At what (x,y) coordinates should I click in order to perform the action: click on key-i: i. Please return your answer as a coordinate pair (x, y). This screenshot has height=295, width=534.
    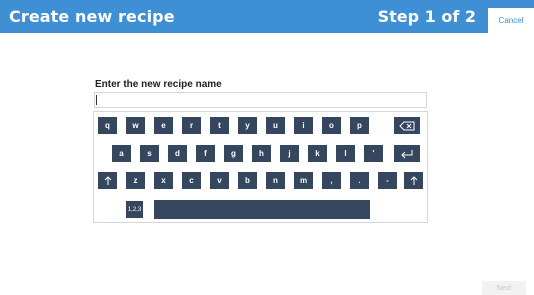
    Looking at the image, I should click on (303, 125).